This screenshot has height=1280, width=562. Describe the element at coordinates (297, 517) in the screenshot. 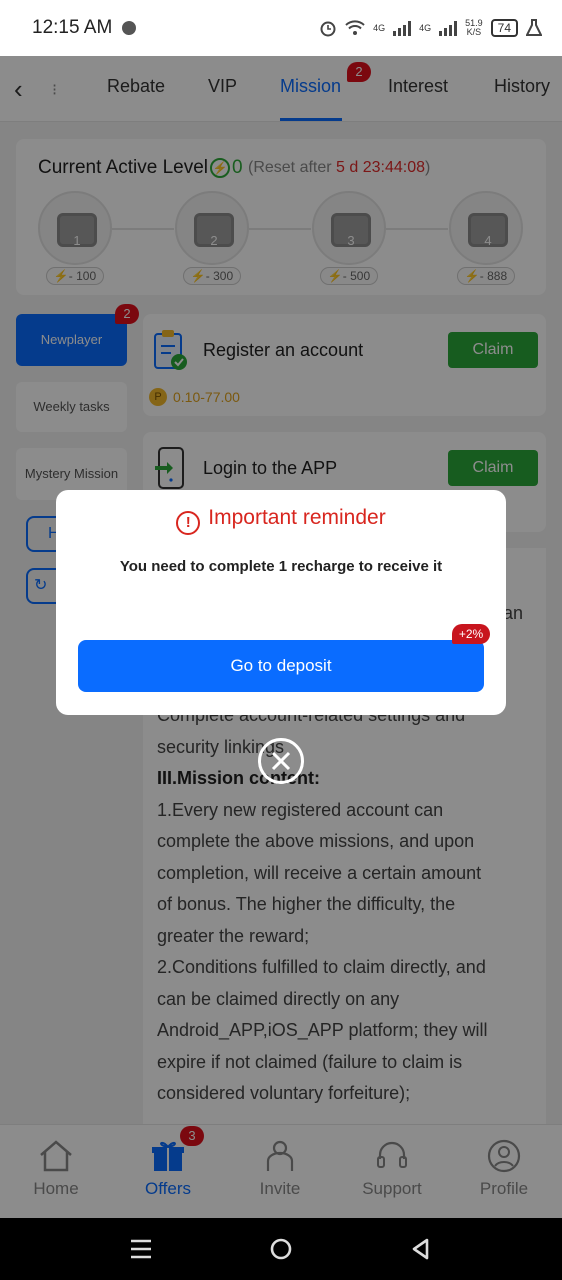

I see `dialog-title-text: Important reminder` at that location.